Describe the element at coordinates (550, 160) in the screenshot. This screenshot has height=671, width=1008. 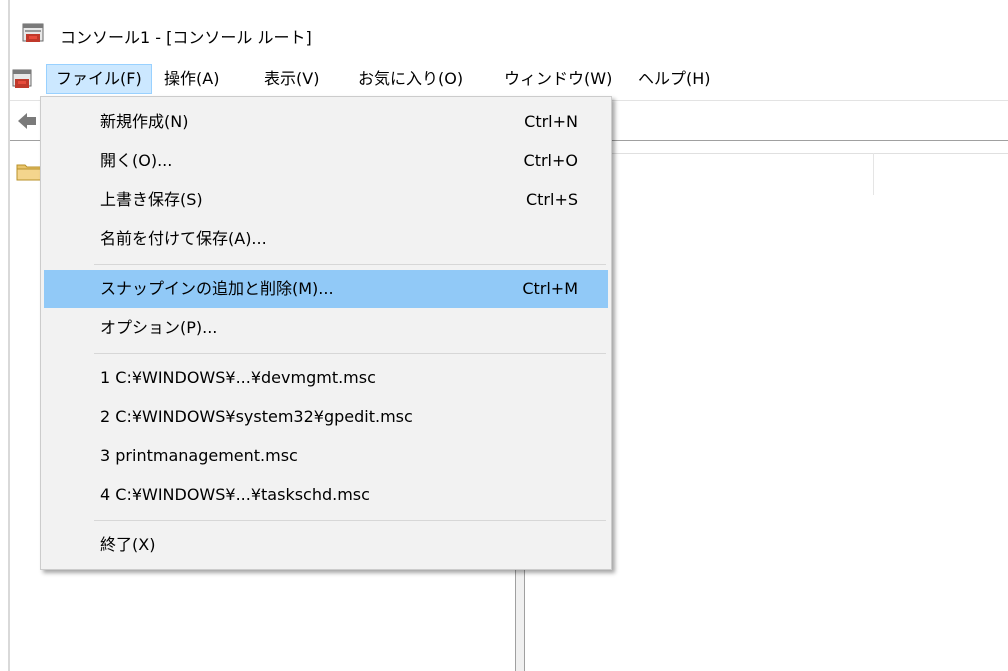
I see `menu-item-shortcut: Ctrl+O` at that location.